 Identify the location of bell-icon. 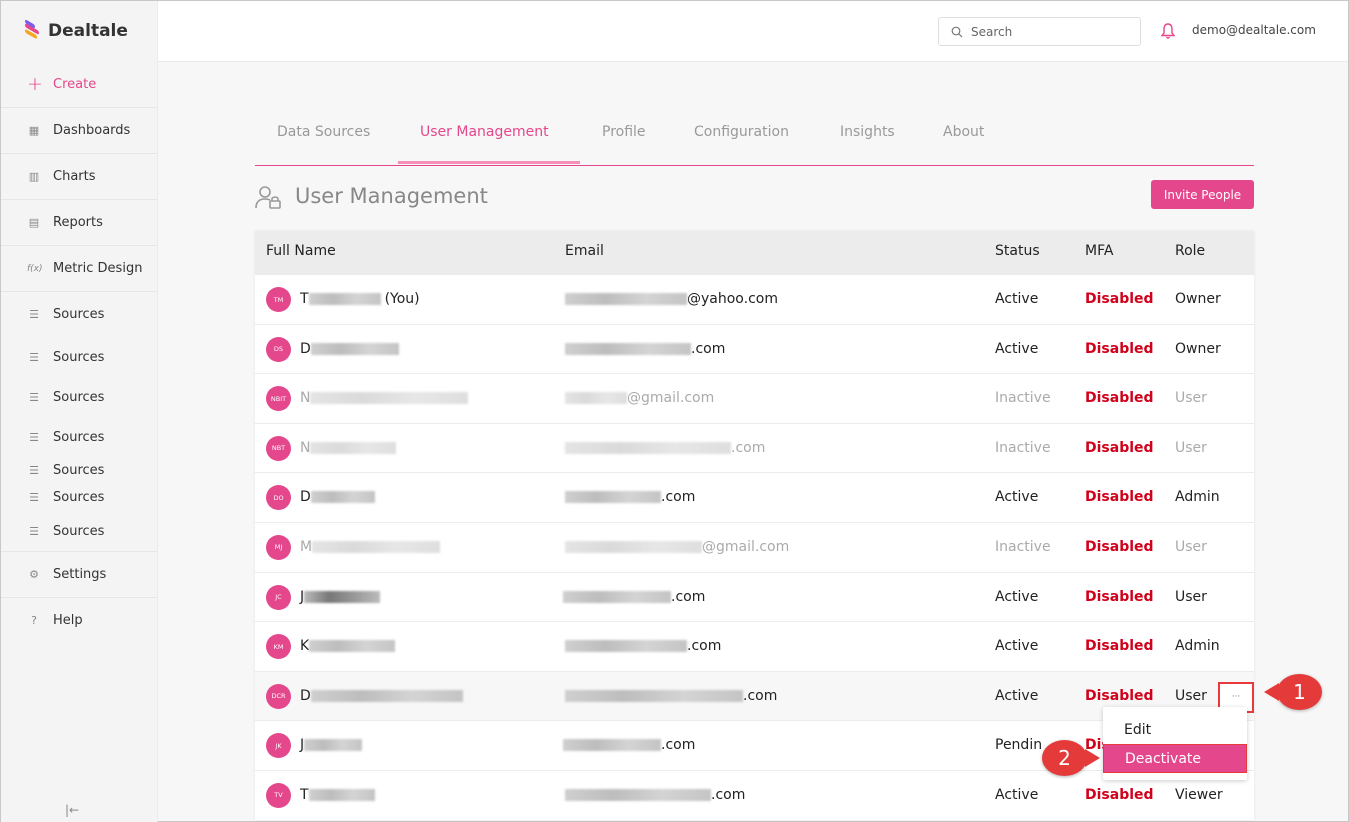
(1168, 31).